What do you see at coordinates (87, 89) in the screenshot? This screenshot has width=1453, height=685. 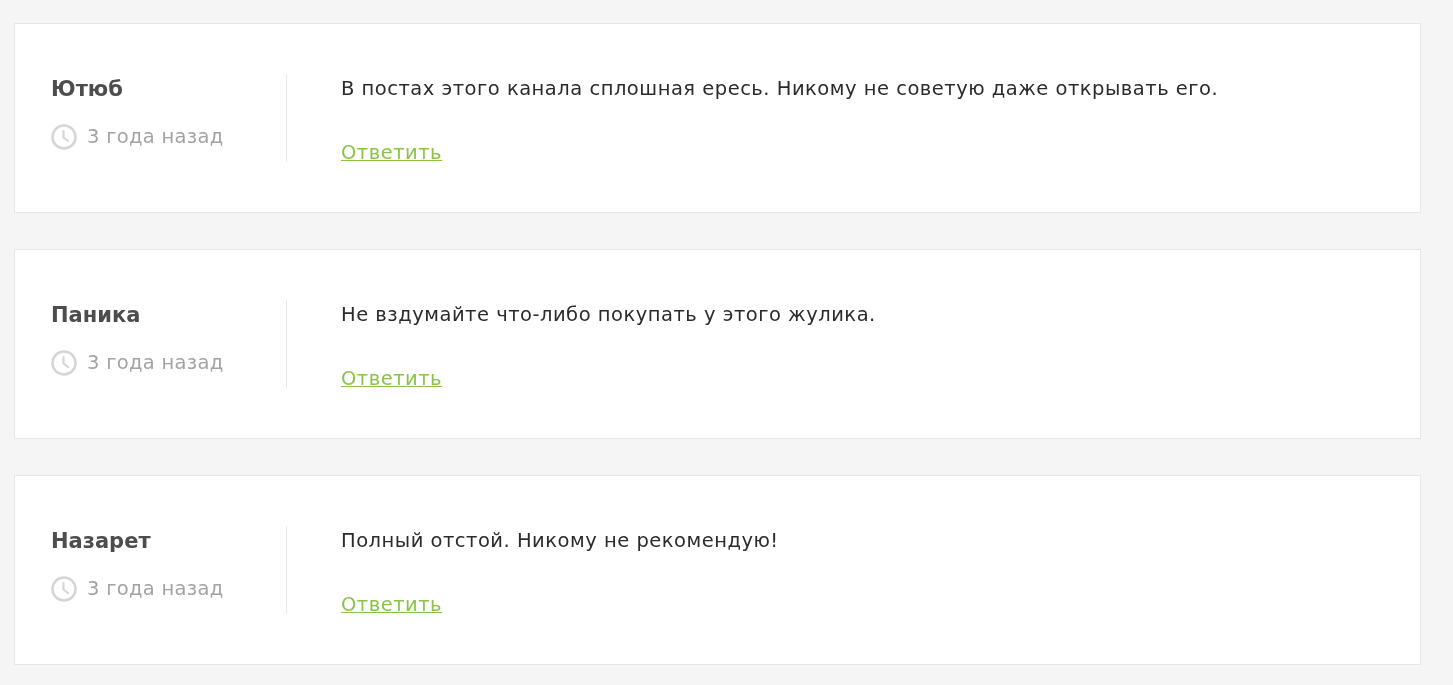 I see `author-name: Ютюб` at bounding box center [87, 89].